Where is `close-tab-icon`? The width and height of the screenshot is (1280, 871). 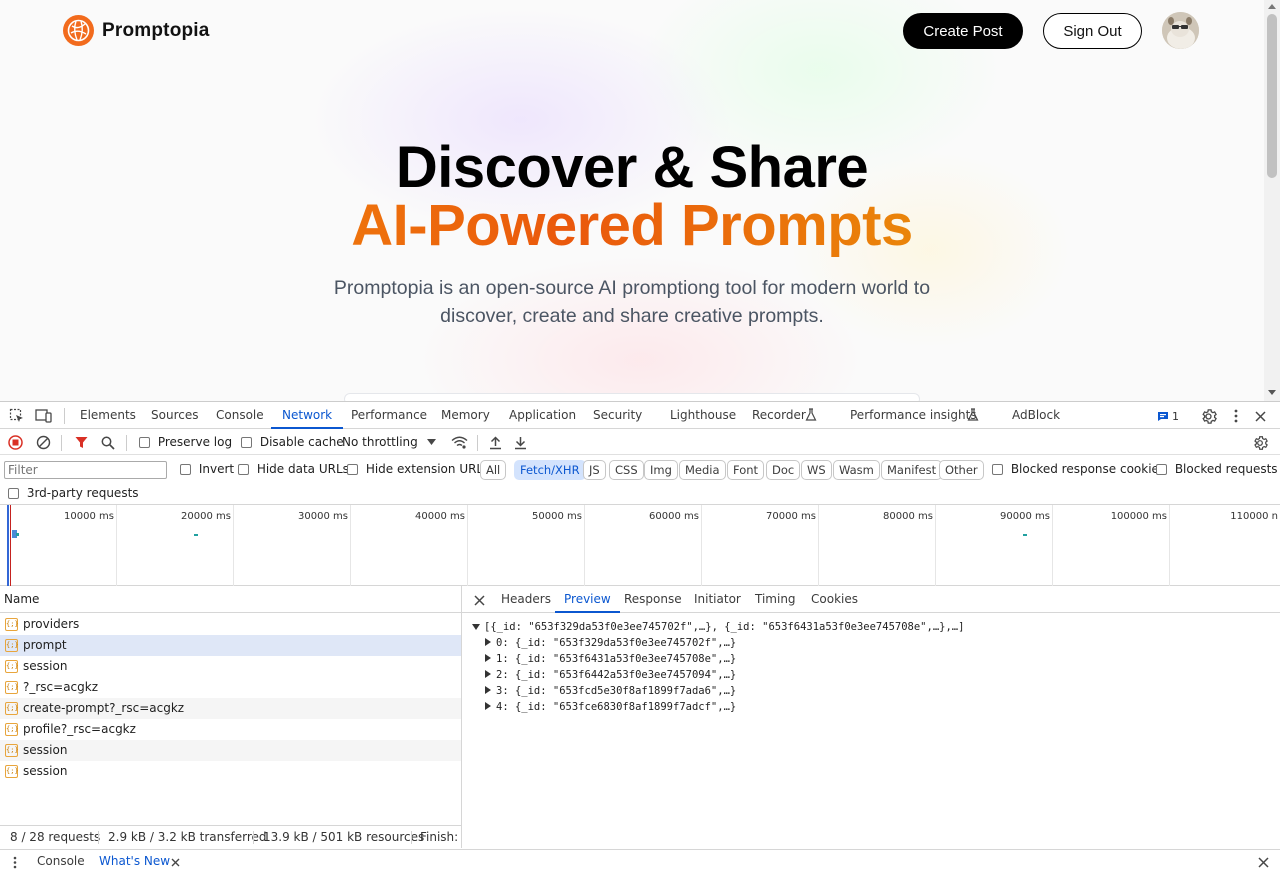 close-tab-icon is located at coordinates (175, 862).